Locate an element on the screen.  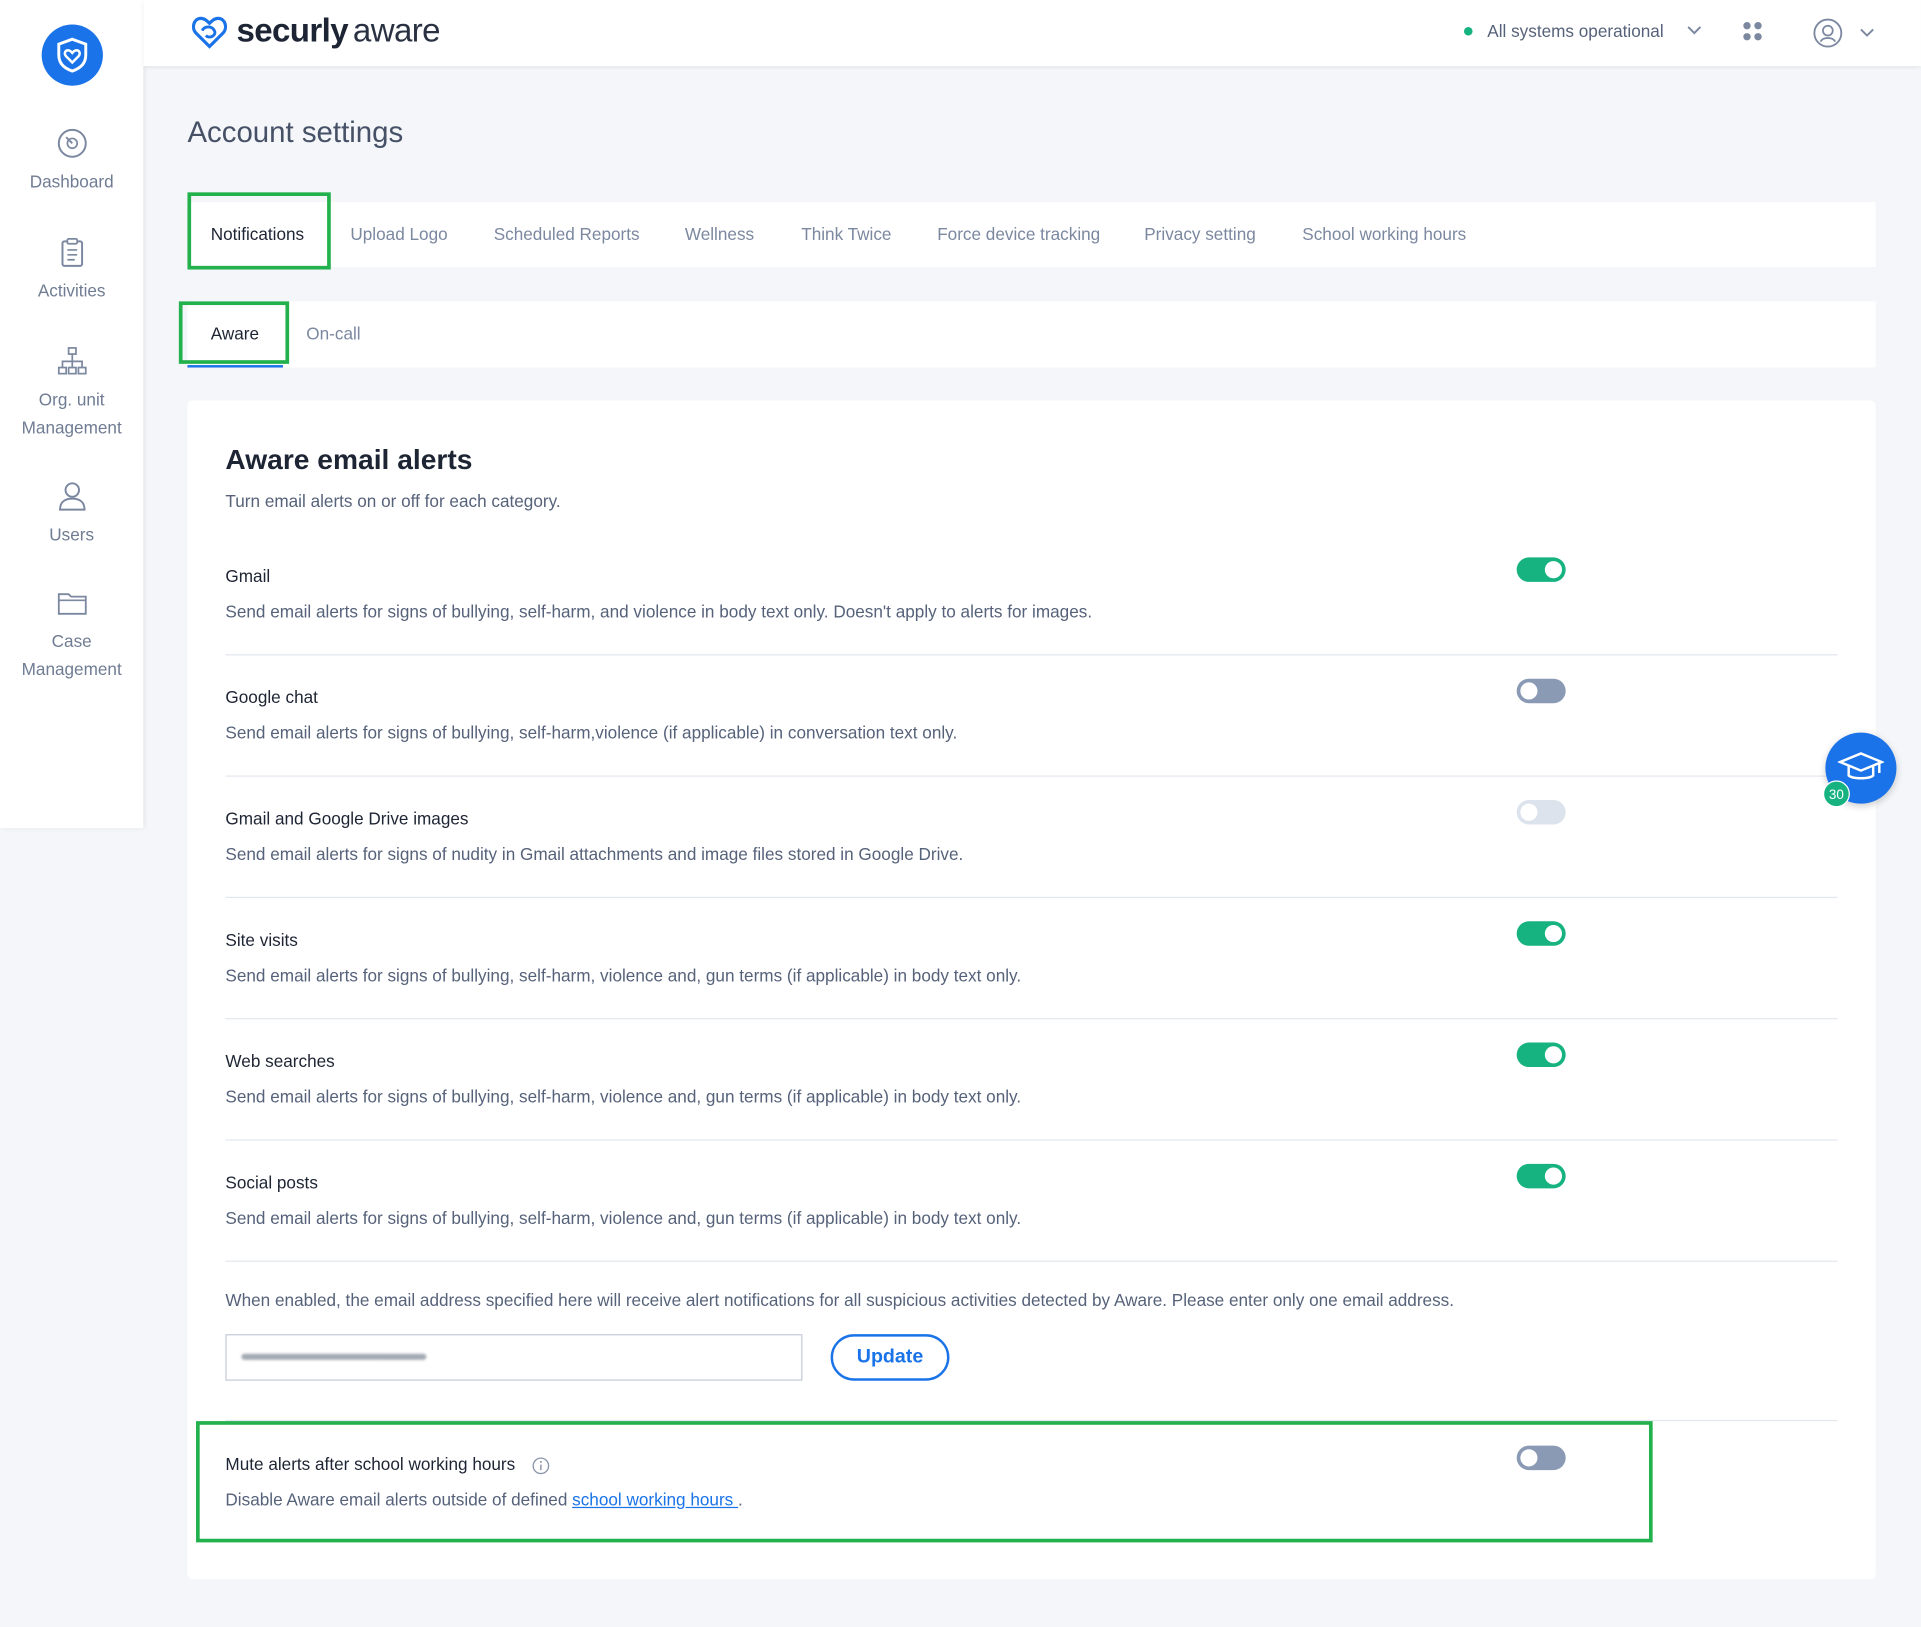
info-icon is located at coordinates (541, 1465).